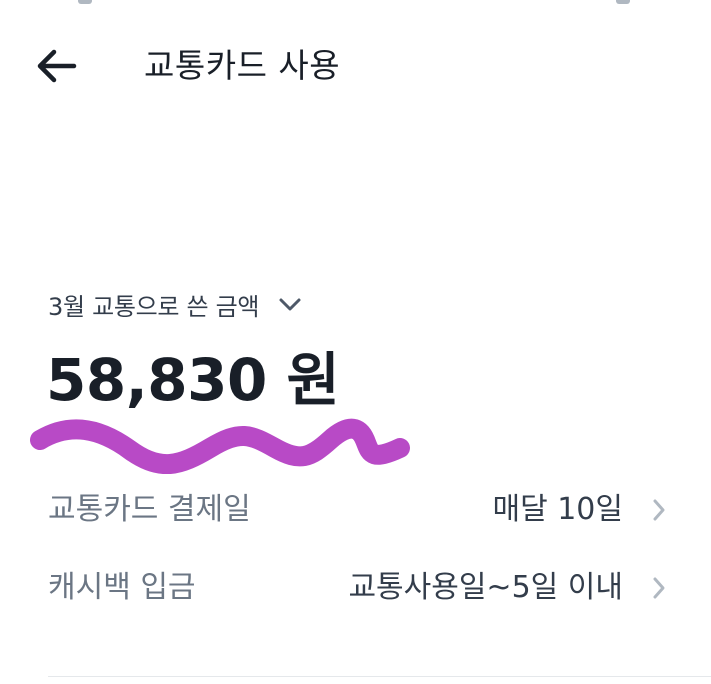 This screenshot has height=684, width=711. What do you see at coordinates (122, 587) in the screenshot?
I see `cashback-deposit-label: 캐시백 입금` at bounding box center [122, 587].